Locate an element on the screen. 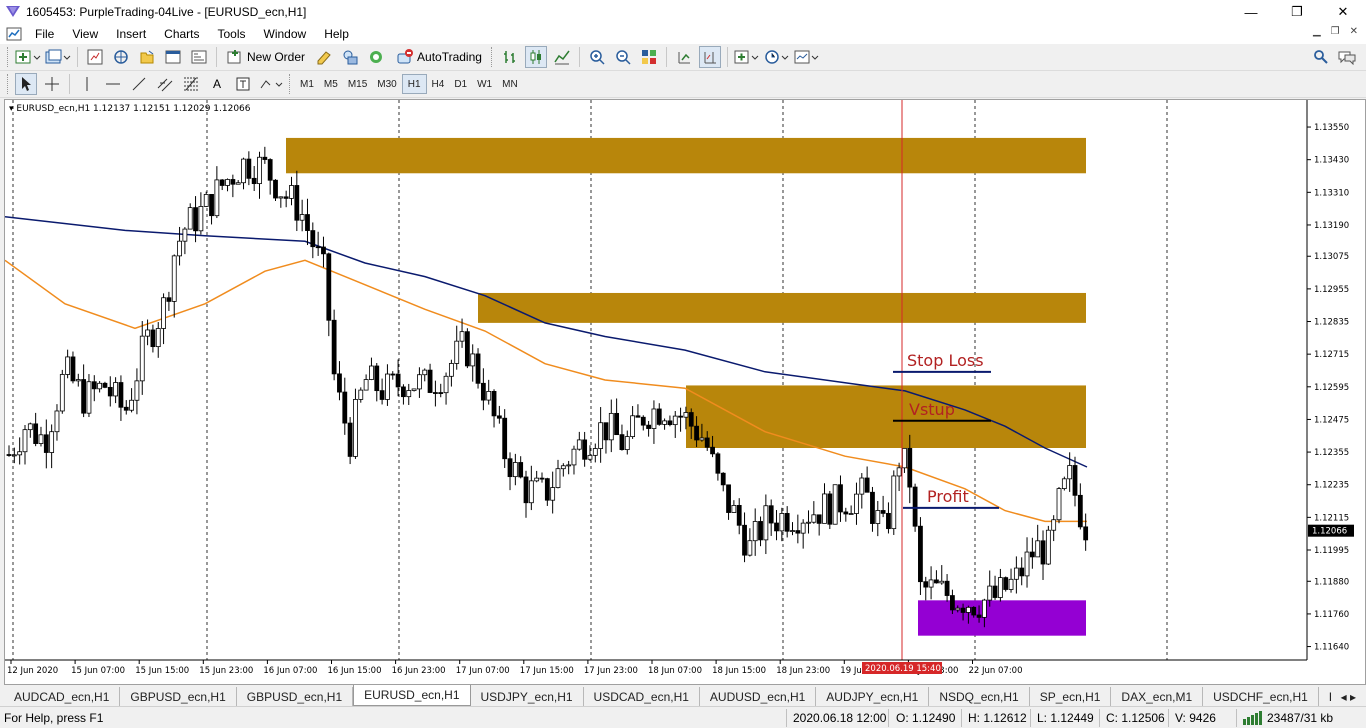  mdi-close-button: ✕ is located at coordinates (1354, 31).